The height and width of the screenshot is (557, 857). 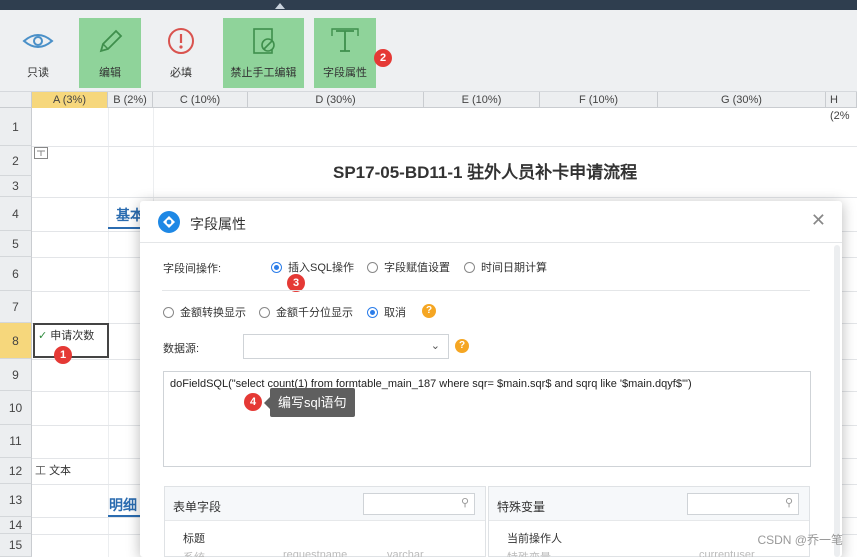 What do you see at coordinates (405, 553) in the screenshot?
I see `list-item: varchar` at bounding box center [405, 553].